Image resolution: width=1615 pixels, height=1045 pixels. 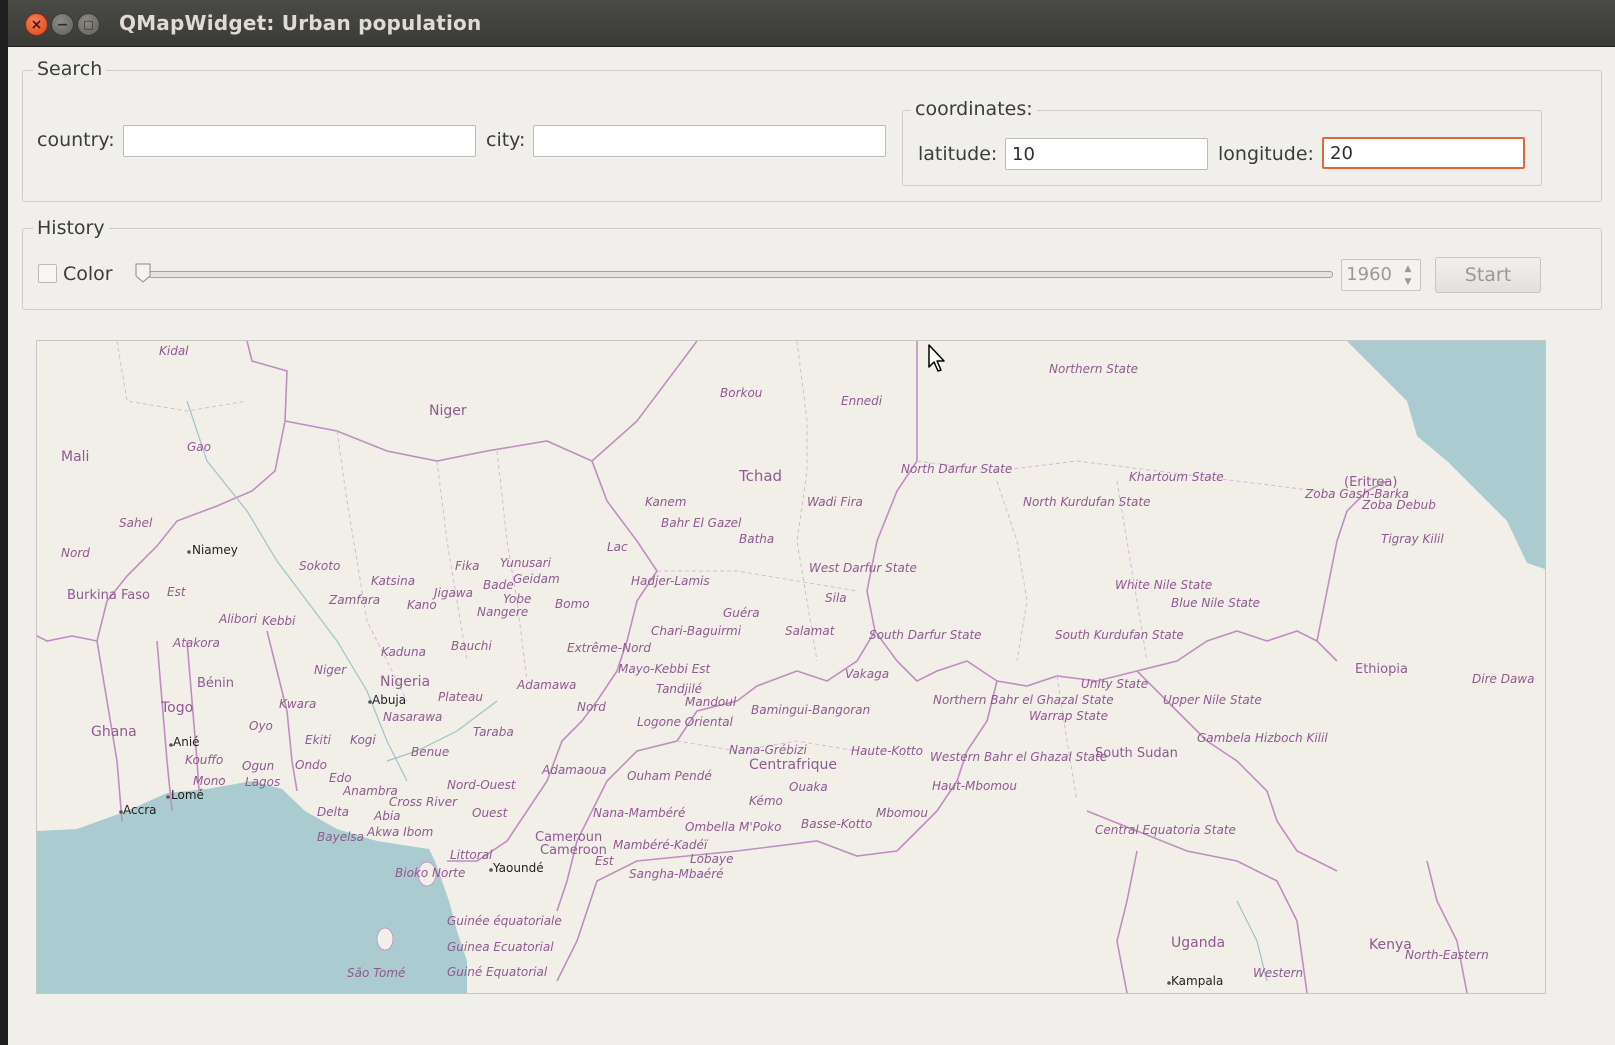 What do you see at coordinates (1068, 716) in the screenshot?
I see `map-label: Warrap State` at bounding box center [1068, 716].